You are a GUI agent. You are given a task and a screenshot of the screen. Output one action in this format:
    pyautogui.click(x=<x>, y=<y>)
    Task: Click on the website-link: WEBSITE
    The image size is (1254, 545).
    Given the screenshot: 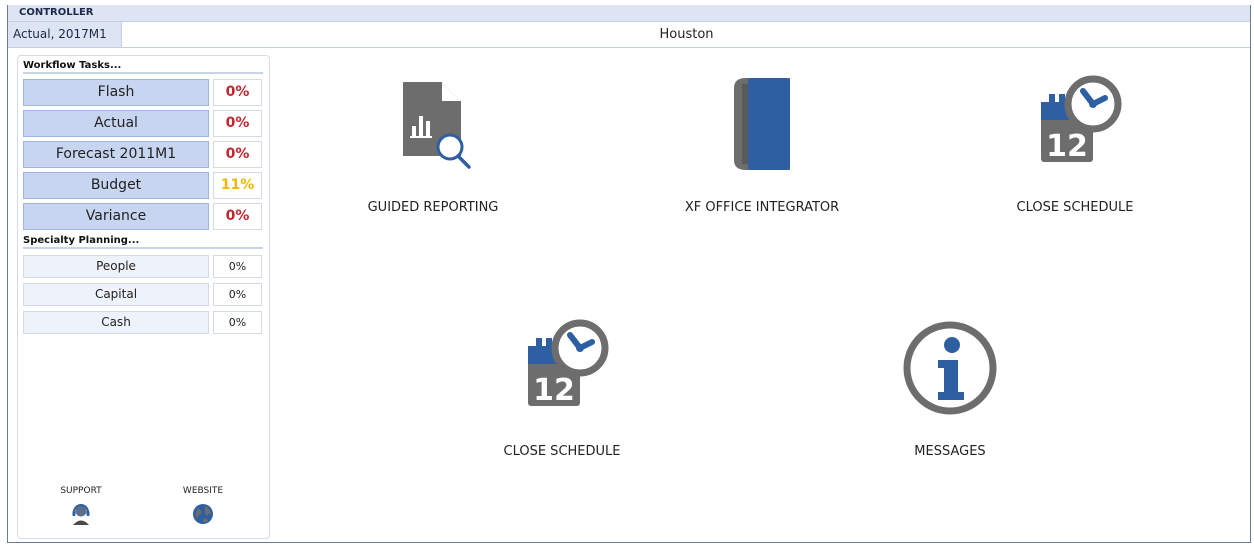 What is the action you would take?
    pyautogui.click(x=203, y=505)
    